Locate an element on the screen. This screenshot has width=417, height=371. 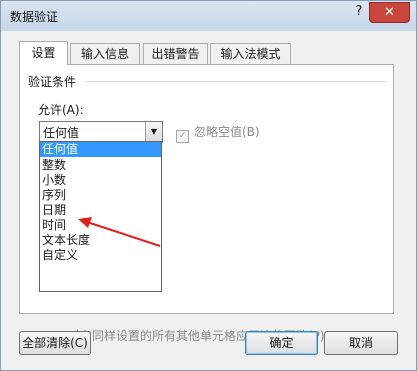
tab-error-alert: 出错警告 is located at coordinates (175, 53).